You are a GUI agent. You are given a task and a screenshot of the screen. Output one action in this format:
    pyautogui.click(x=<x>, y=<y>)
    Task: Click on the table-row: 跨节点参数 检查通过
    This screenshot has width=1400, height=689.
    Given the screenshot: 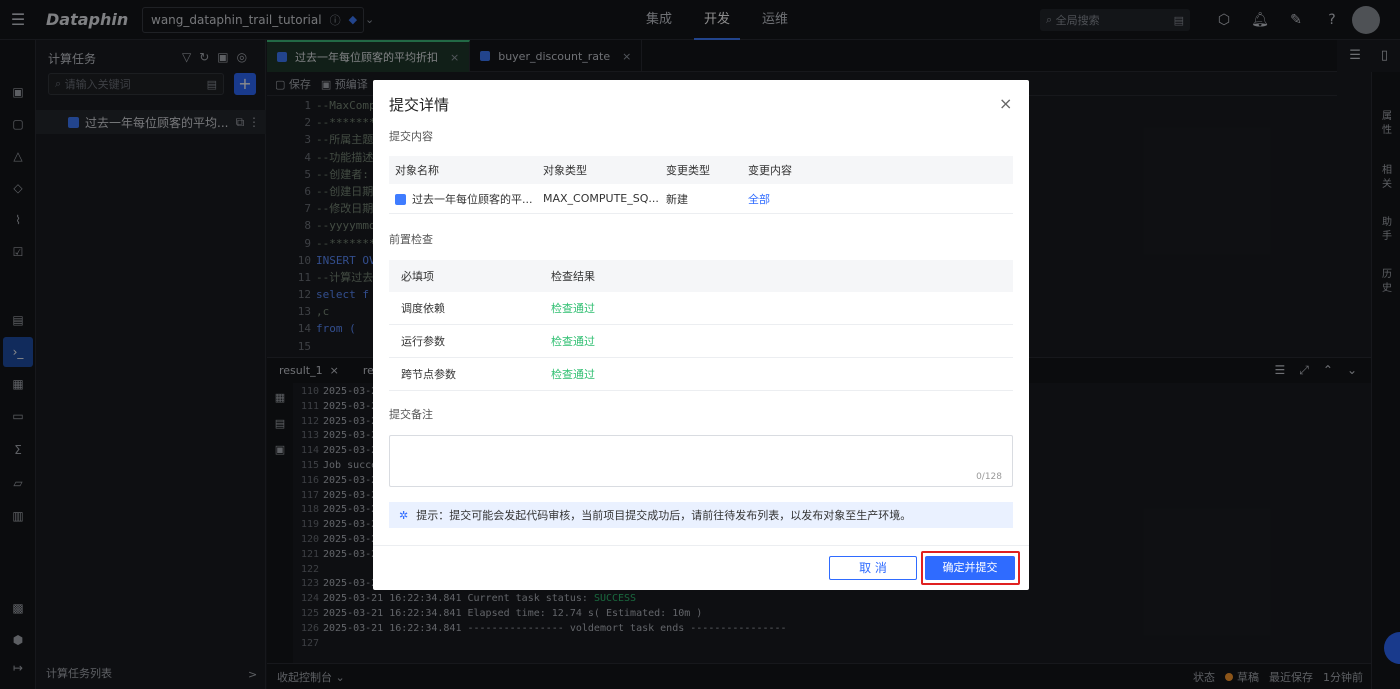 What is the action you would take?
    pyautogui.click(x=701, y=374)
    